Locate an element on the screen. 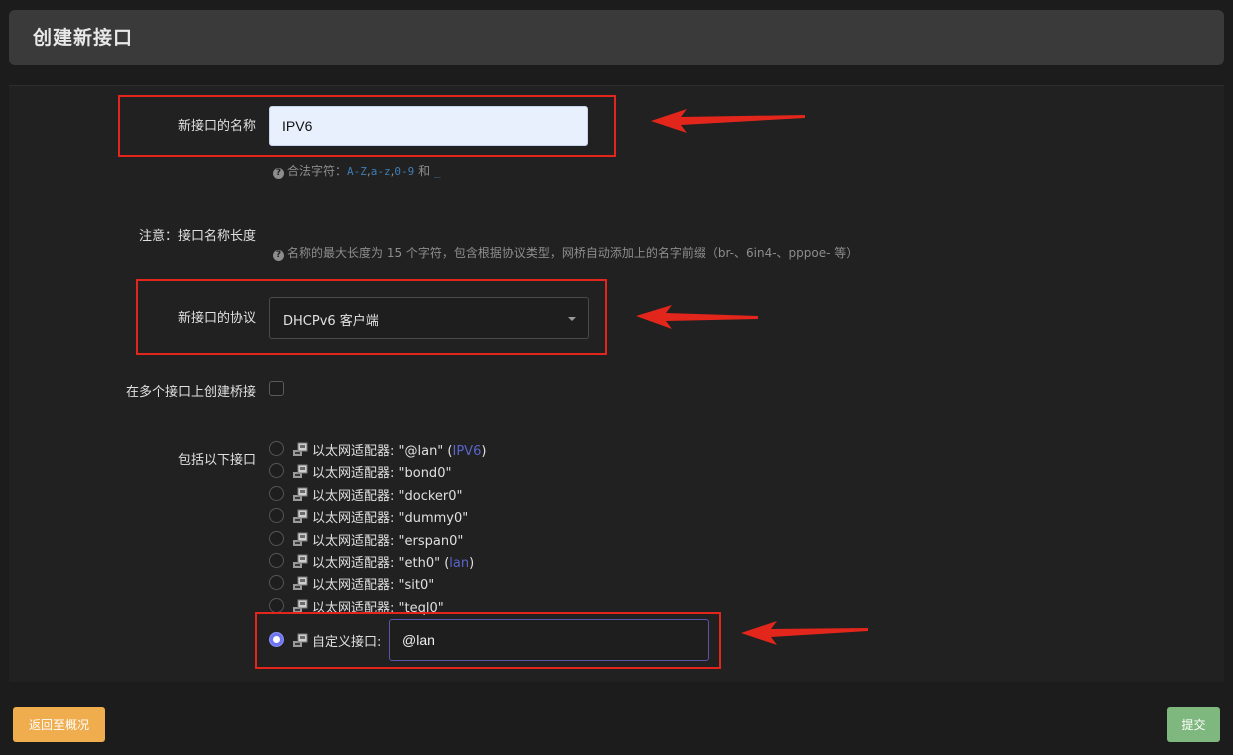 This screenshot has width=1233, height=755. interface-option-label: 以太网适配器: "erspan0" is located at coordinates (388, 541).